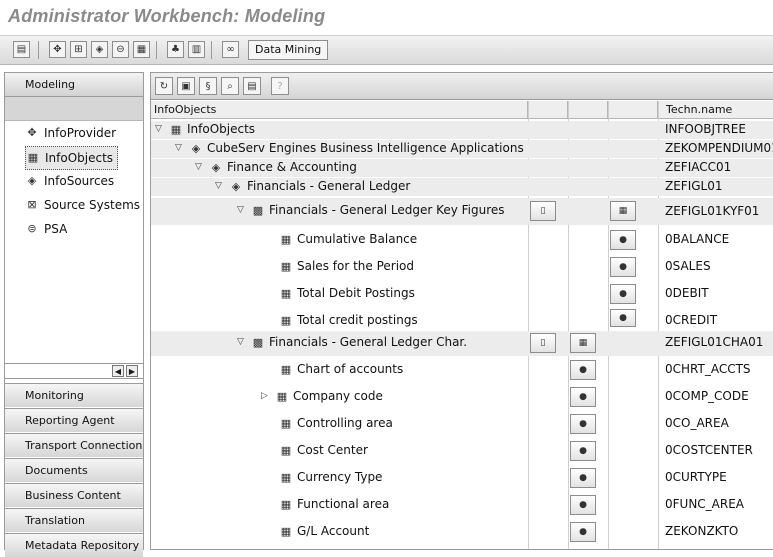 Image resolution: width=773 pixels, height=557 pixels. Describe the element at coordinates (230, 86) in the screenshot. I see `find-icon: ⌕` at that location.